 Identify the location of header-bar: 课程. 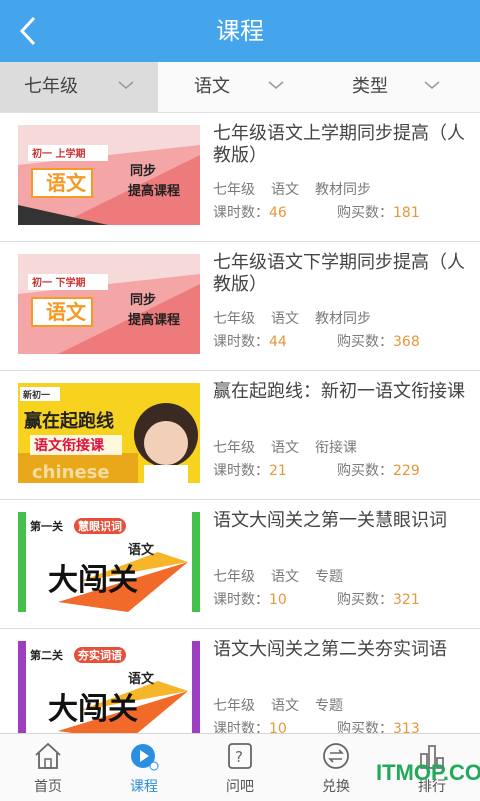
(240, 31).